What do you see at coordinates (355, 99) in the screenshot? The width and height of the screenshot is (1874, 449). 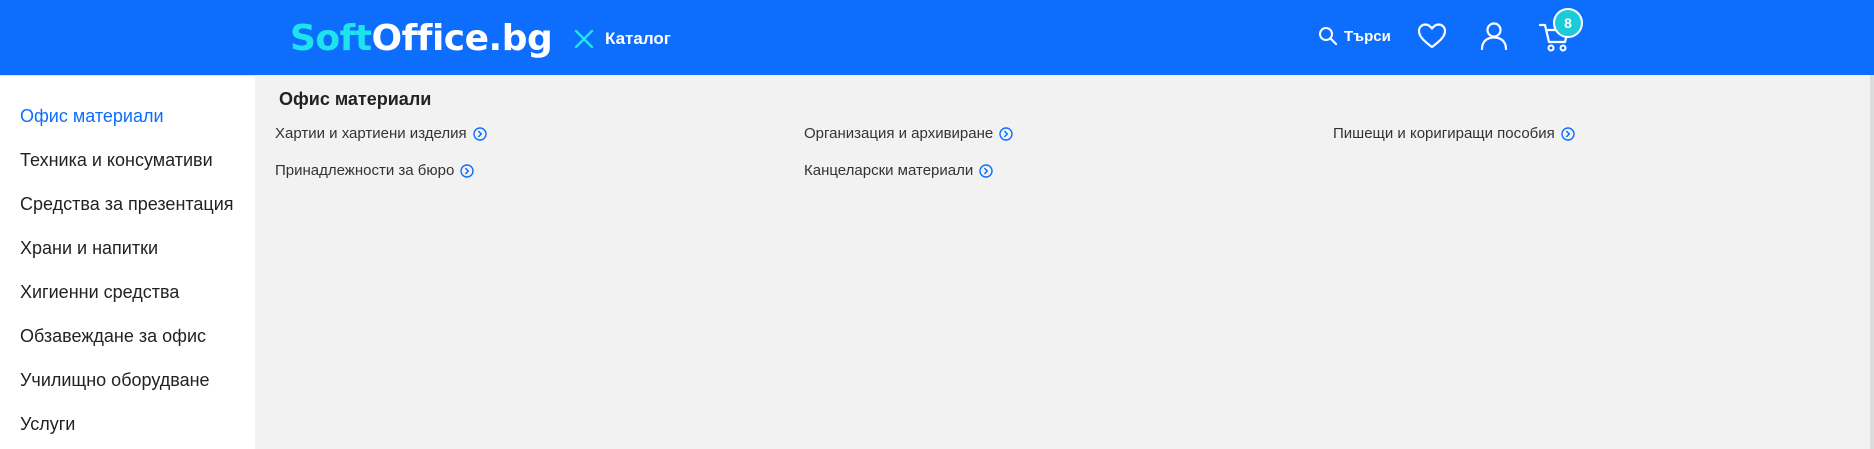 I see `panel-title: Офис материали` at bounding box center [355, 99].